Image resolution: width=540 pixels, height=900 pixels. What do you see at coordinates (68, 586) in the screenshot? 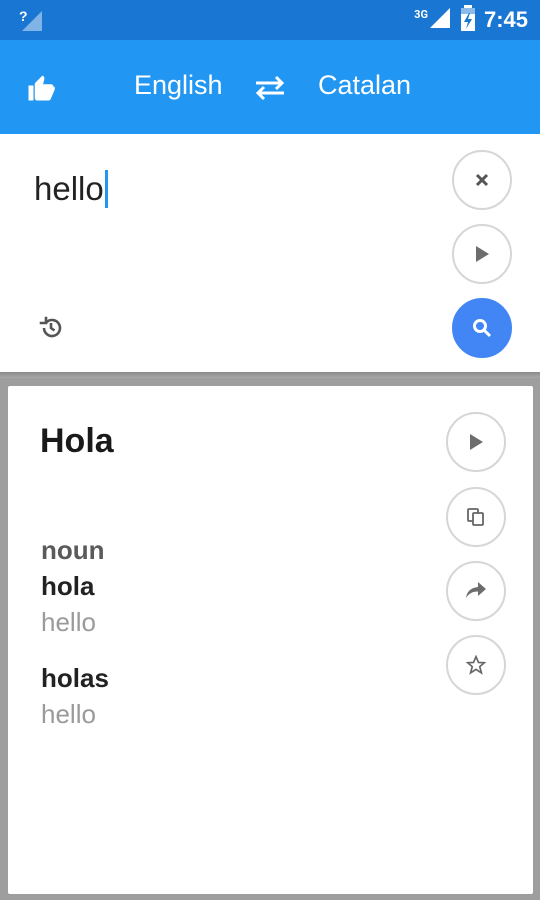
I see `entry-word: hola` at bounding box center [68, 586].